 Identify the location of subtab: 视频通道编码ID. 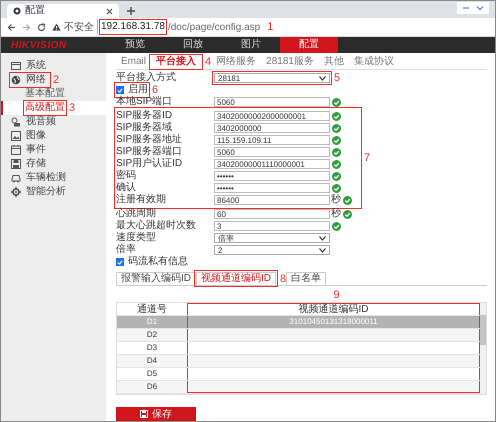
(236, 278).